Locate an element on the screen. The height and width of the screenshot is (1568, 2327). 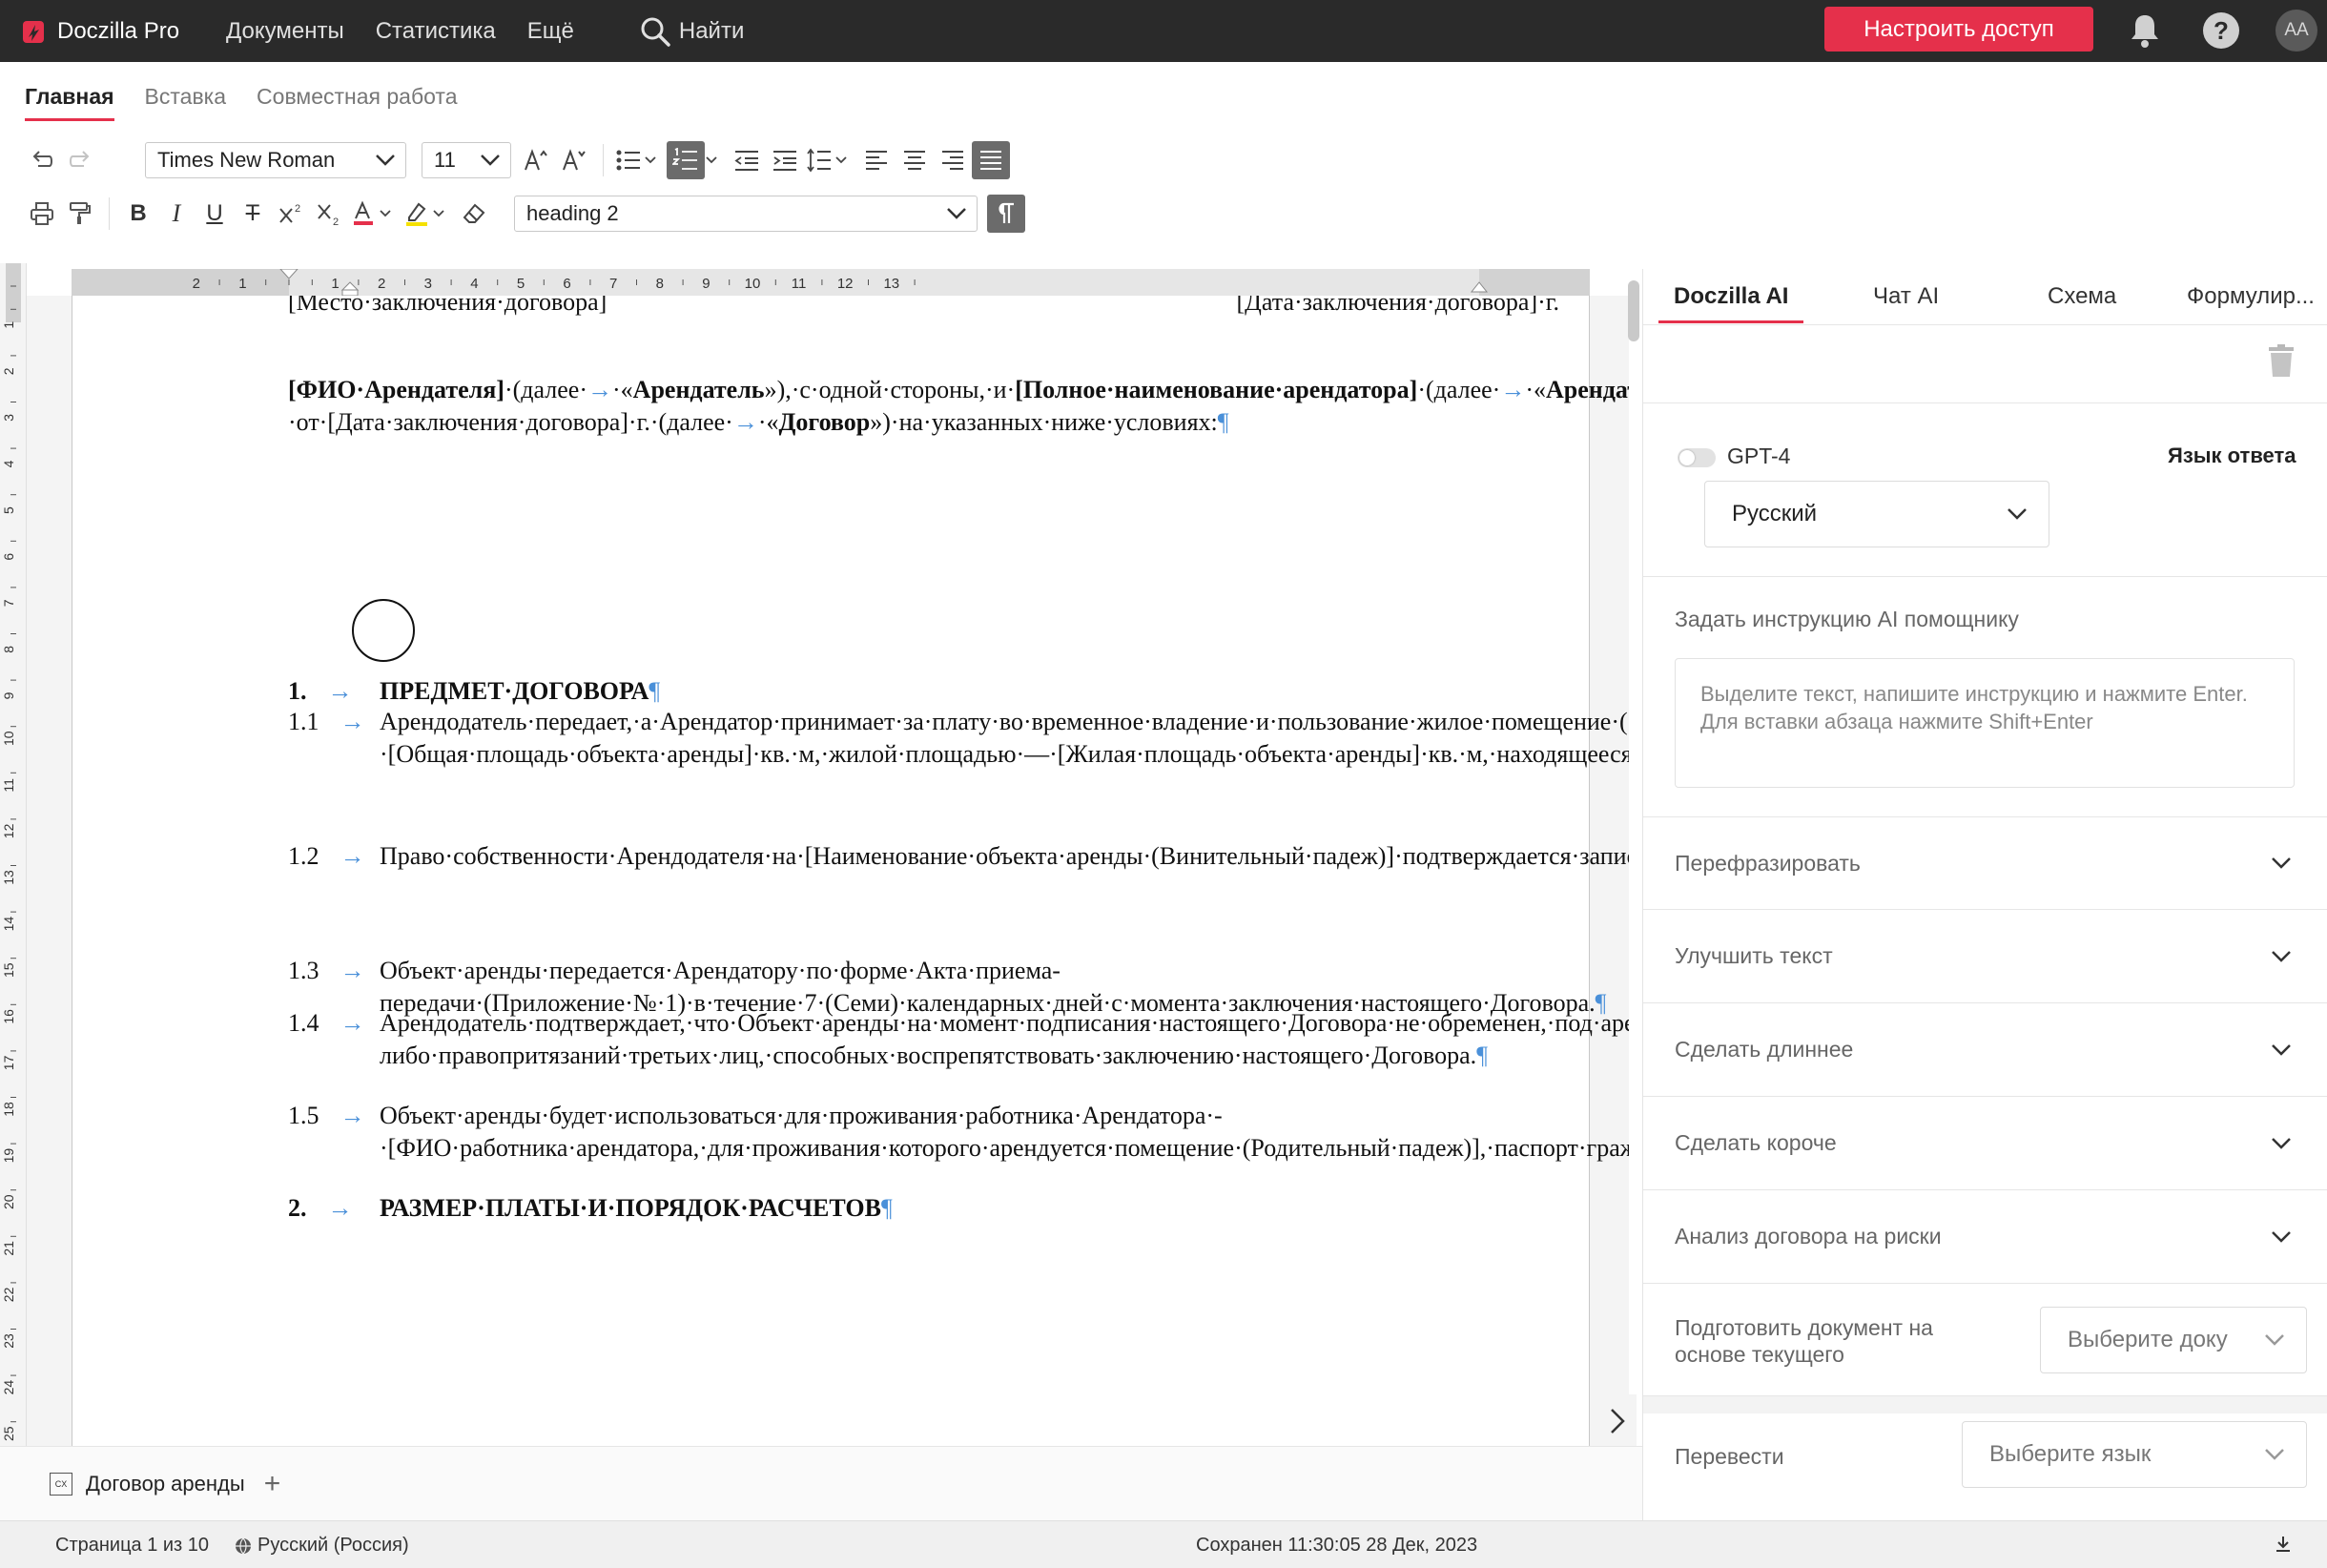
panel-divider is located at coordinates (1985, 324).